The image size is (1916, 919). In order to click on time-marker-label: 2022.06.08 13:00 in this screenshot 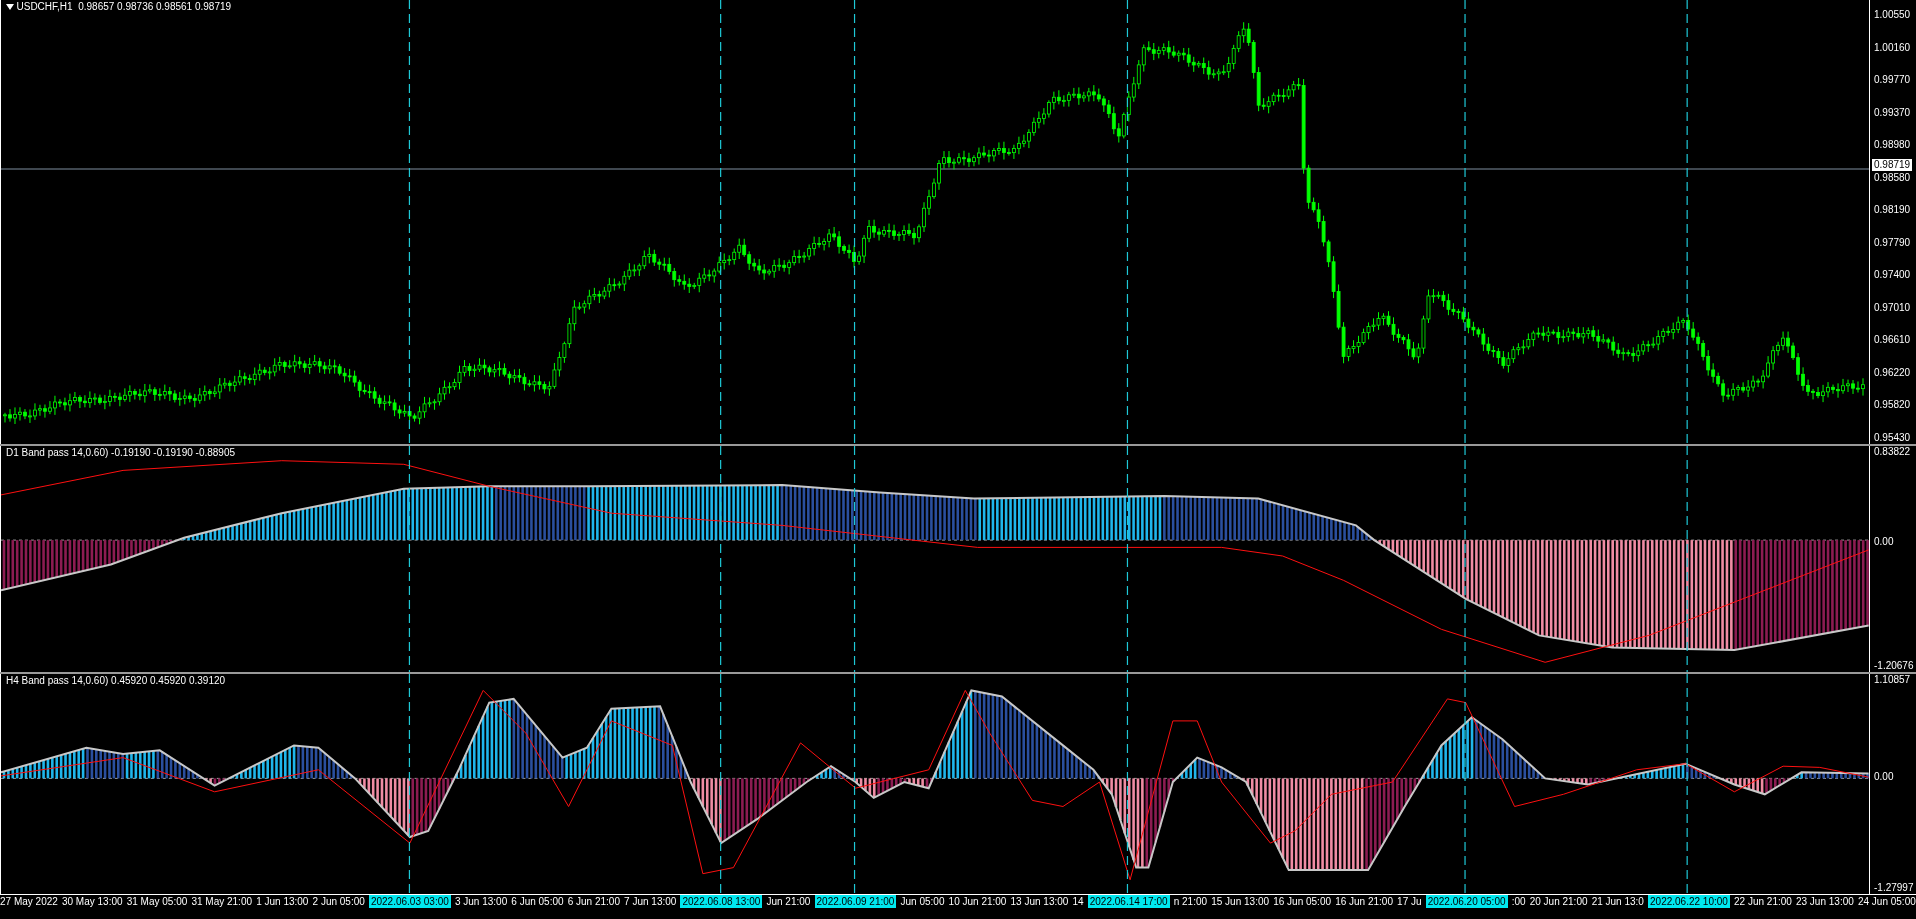, I will do `click(721, 901)`.